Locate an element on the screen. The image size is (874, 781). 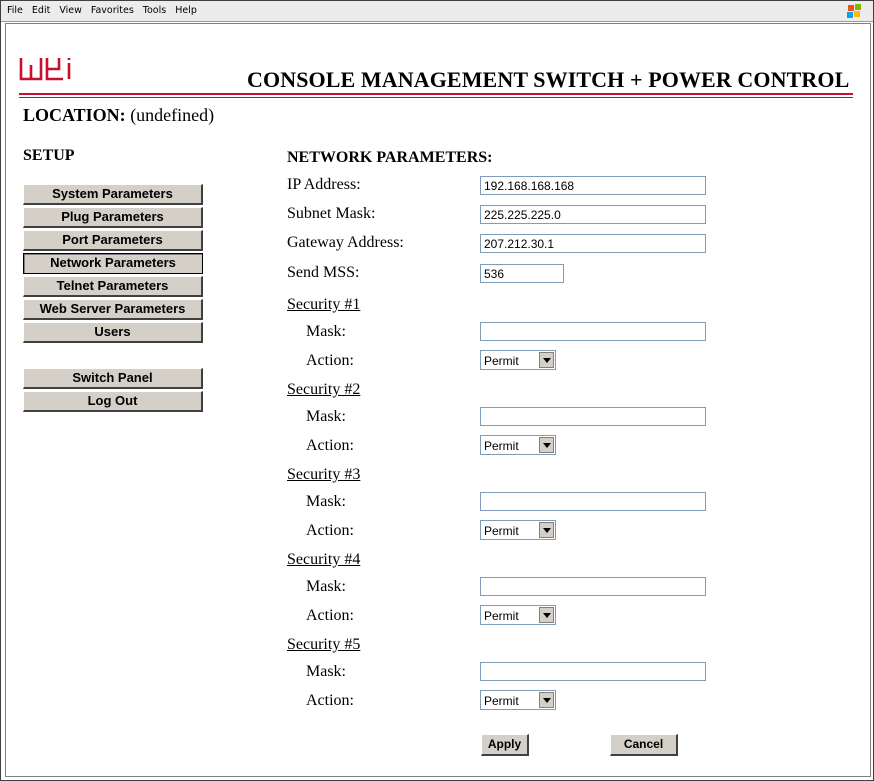
location-label: LOCATION: is located at coordinates (74, 115).